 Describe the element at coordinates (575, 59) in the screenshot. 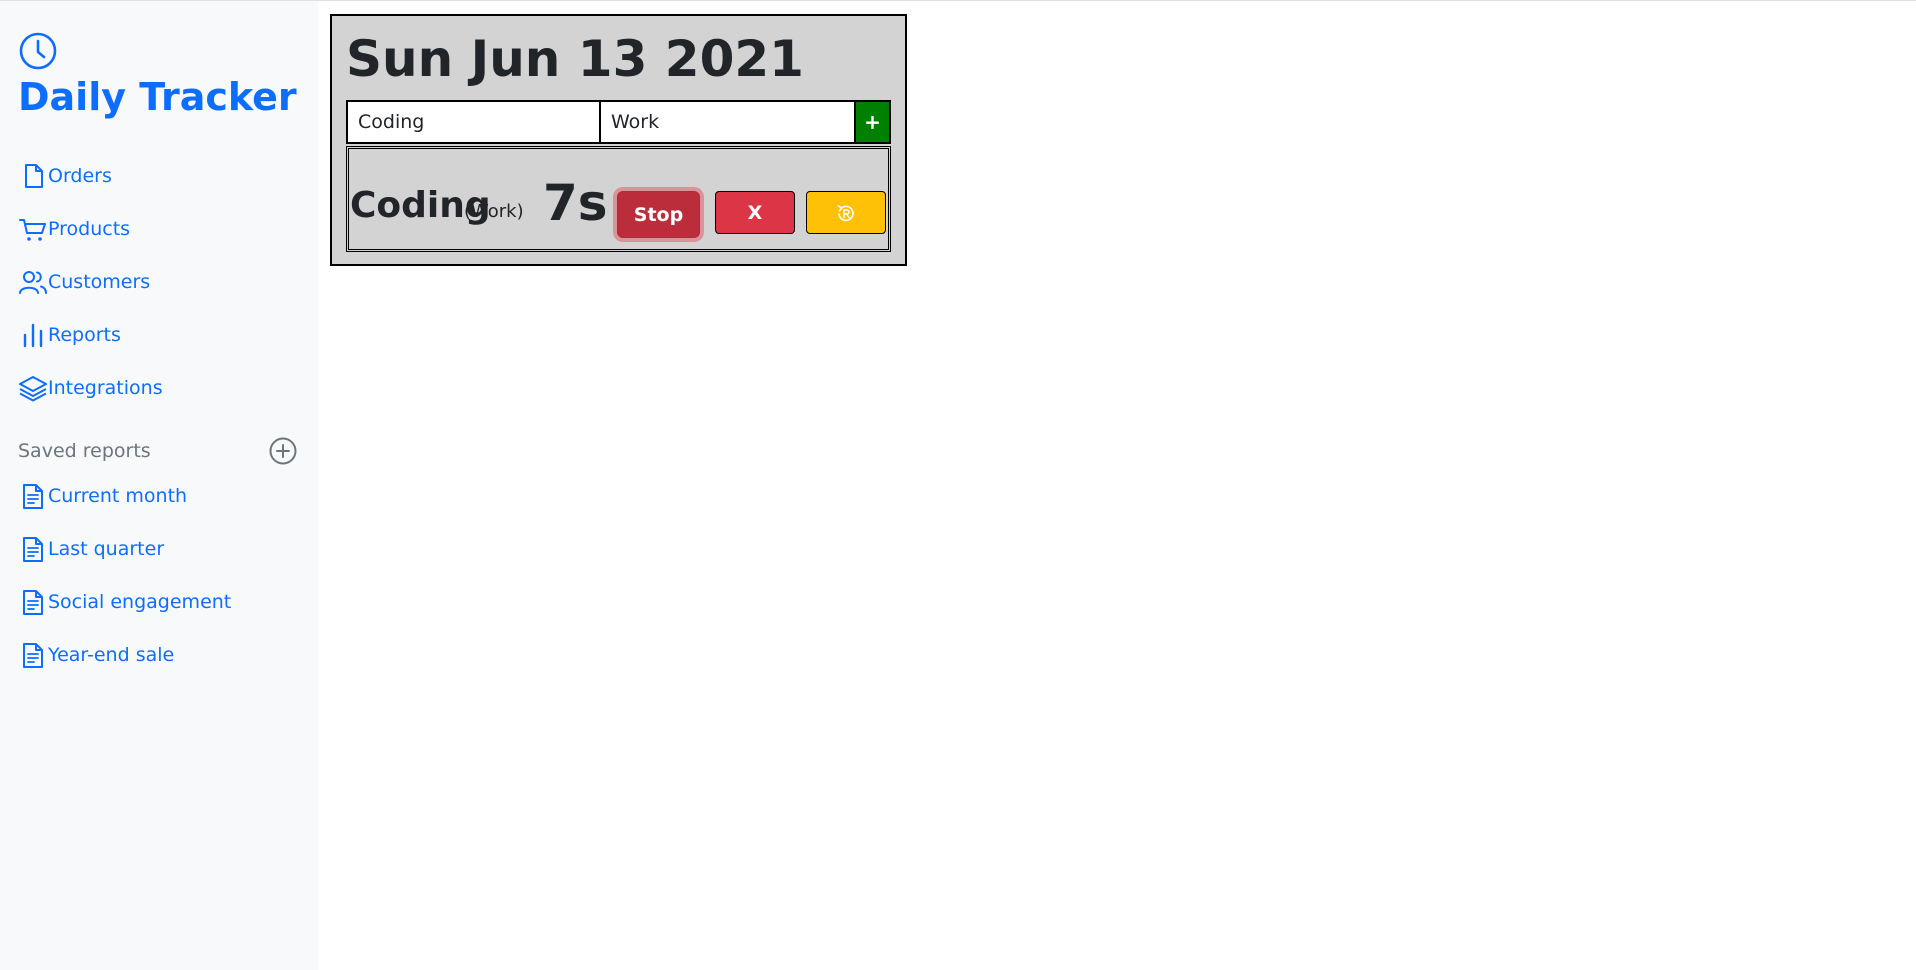

I see `date-heading: Sun Jun 13 2021` at that location.